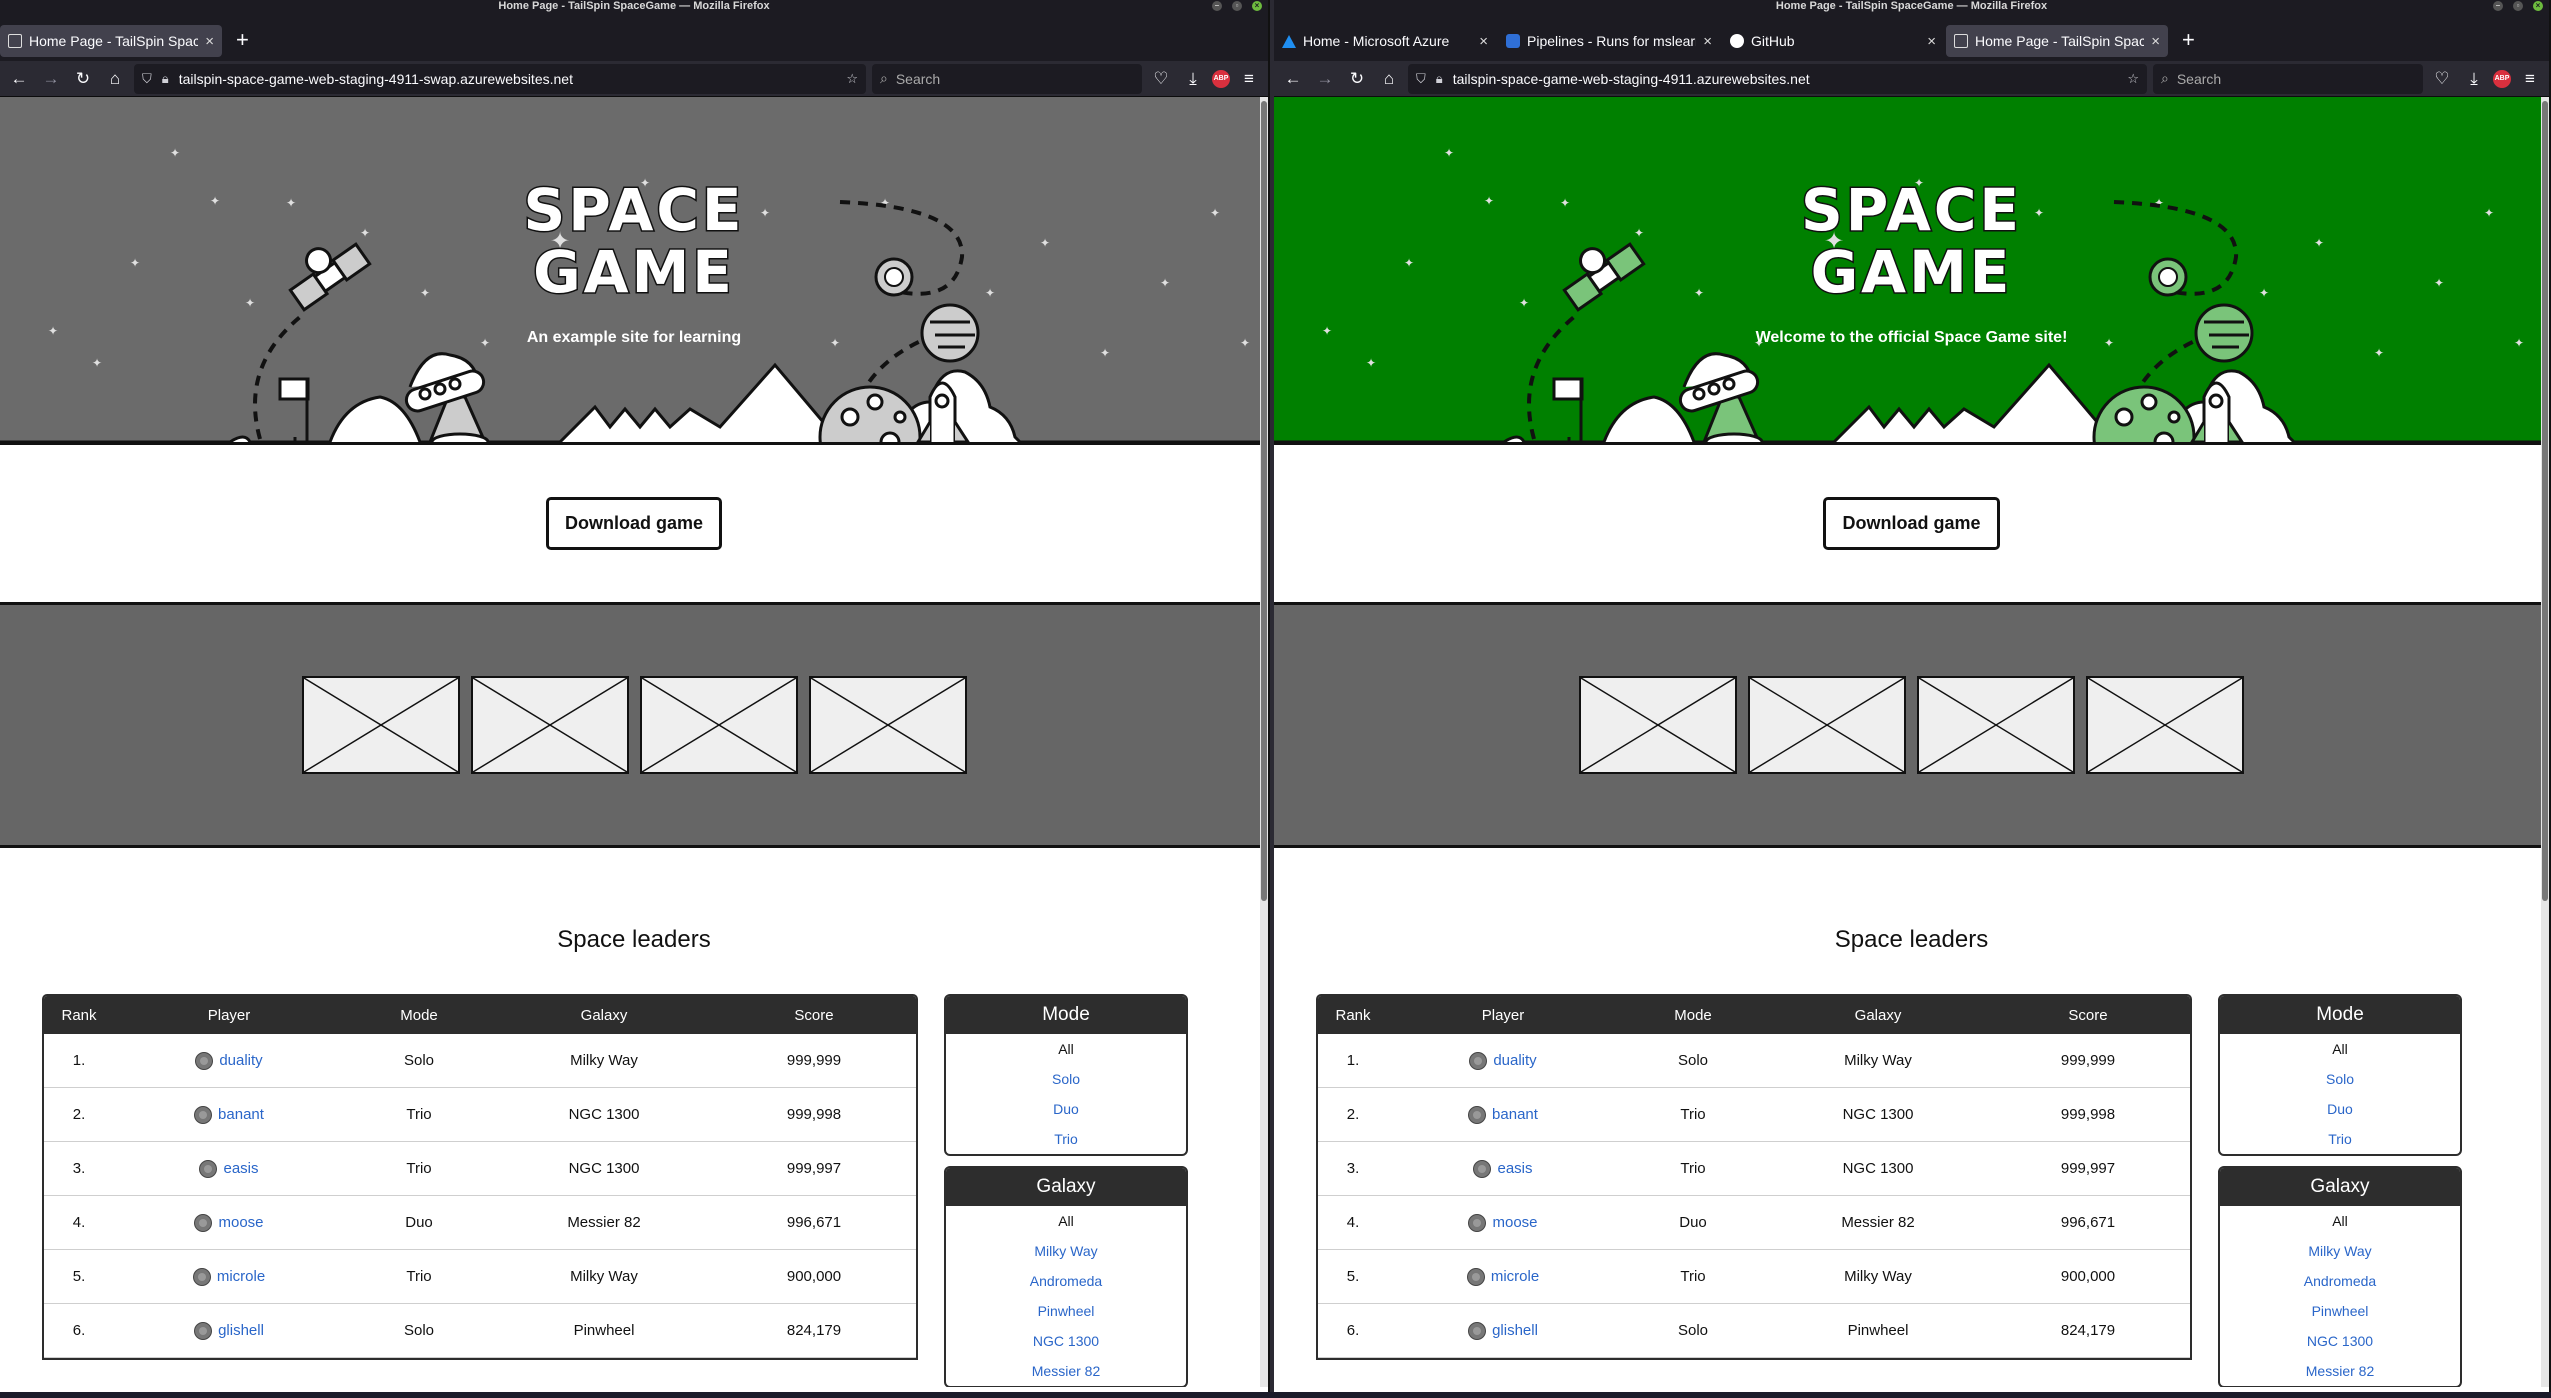  Describe the element at coordinates (1833, 41) in the screenshot. I see `browser-tab: GitHub ×` at that location.